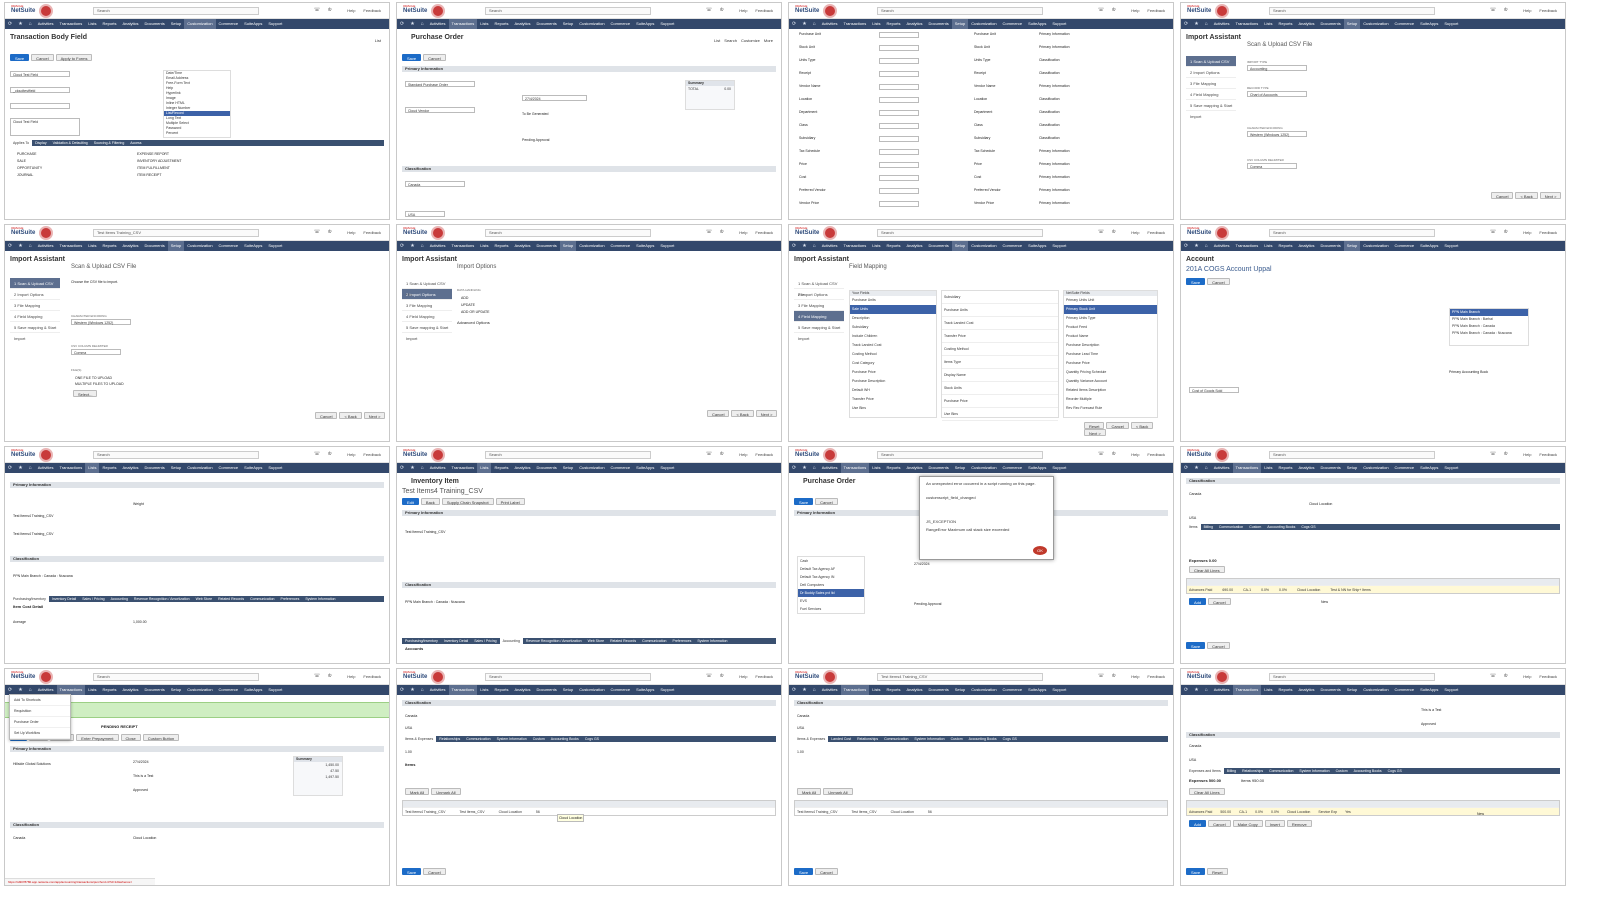 Image resolution: width=1600 pixels, height=906 pixels. What do you see at coordinates (511, 641) in the screenshot?
I see `subtab-3: Accounting` at bounding box center [511, 641].